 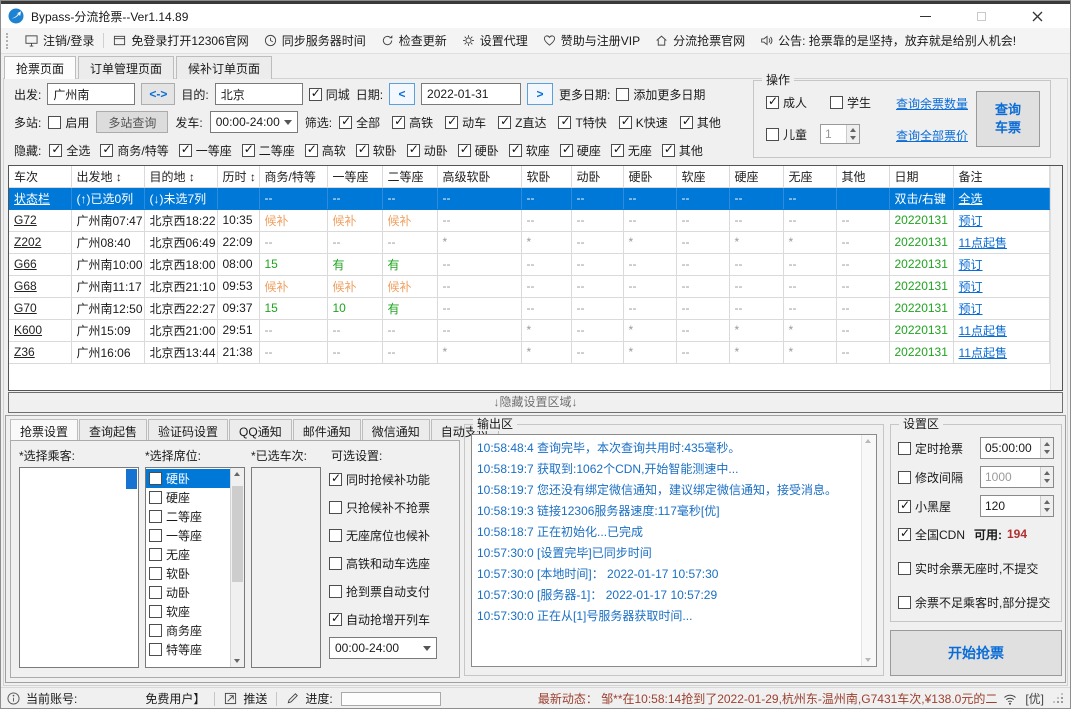 I want to click on setting-checkbox: 修改间隔, so click(x=939, y=477).